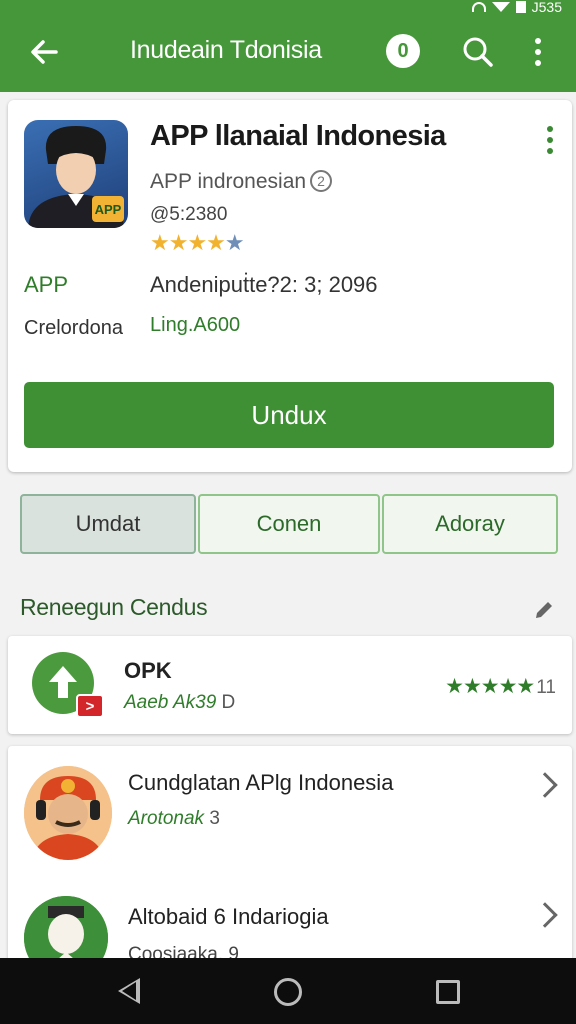  Describe the element at coordinates (180, 702) in the screenshot. I see `list-item-subtitle: Aaeb Ak39 D` at that location.